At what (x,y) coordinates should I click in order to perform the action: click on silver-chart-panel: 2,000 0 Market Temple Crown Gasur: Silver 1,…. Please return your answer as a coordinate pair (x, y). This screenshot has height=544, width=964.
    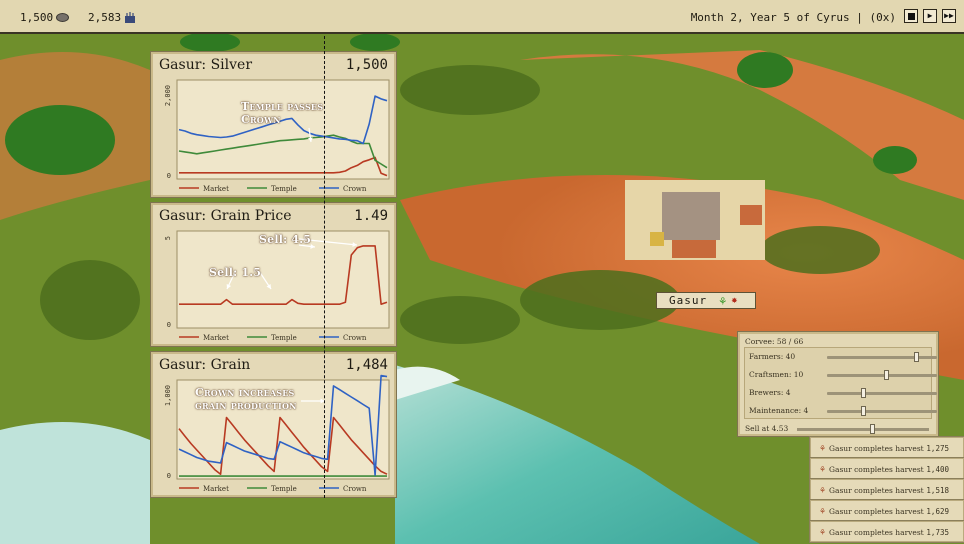
    Looking at the image, I should click on (273, 124).